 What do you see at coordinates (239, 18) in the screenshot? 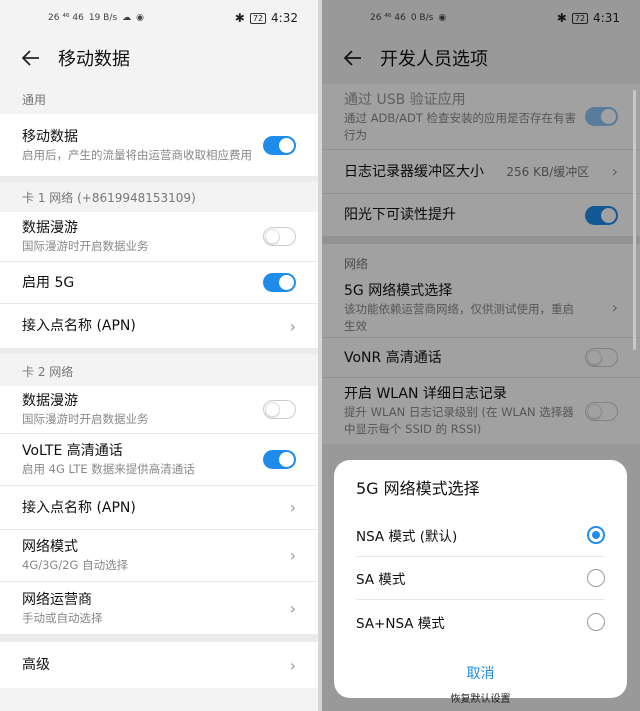
I see `bluetooth-icon: ✱` at bounding box center [239, 18].